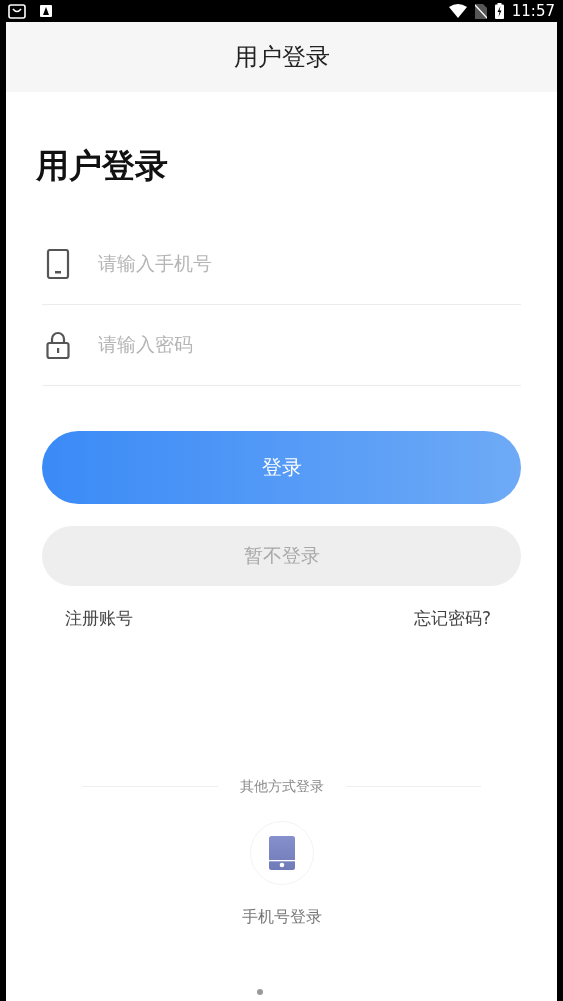 The image size is (563, 1001). What do you see at coordinates (308, 344) in the screenshot?
I see `password-field: 请输入密码` at bounding box center [308, 344].